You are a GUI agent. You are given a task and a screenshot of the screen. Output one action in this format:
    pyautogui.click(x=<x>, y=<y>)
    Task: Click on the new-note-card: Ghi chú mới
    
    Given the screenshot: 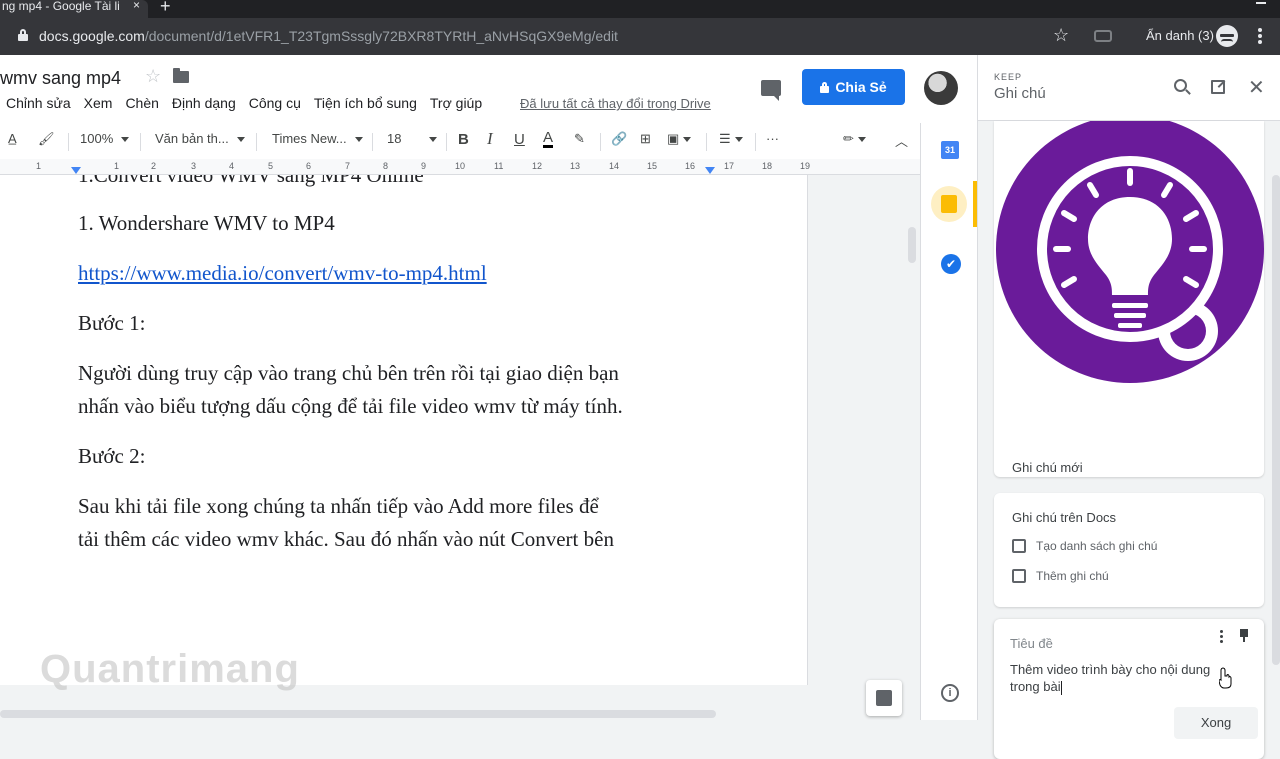 What is the action you would take?
    pyautogui.click(x=1129, y=299)
    